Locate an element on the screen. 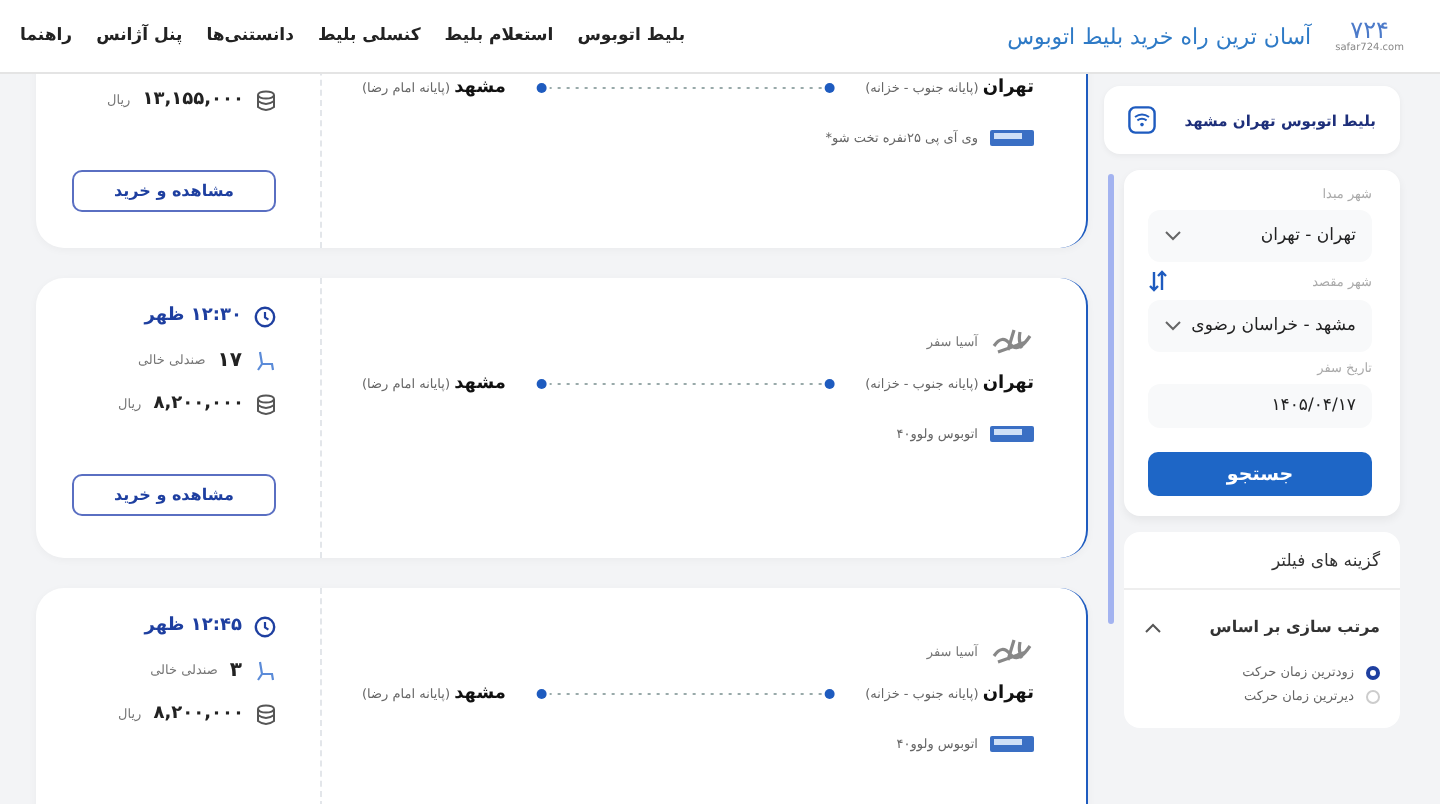 The image size is (1440, 804). nav-link: بلیط اتوبوس is located at coordinates (631, 36).